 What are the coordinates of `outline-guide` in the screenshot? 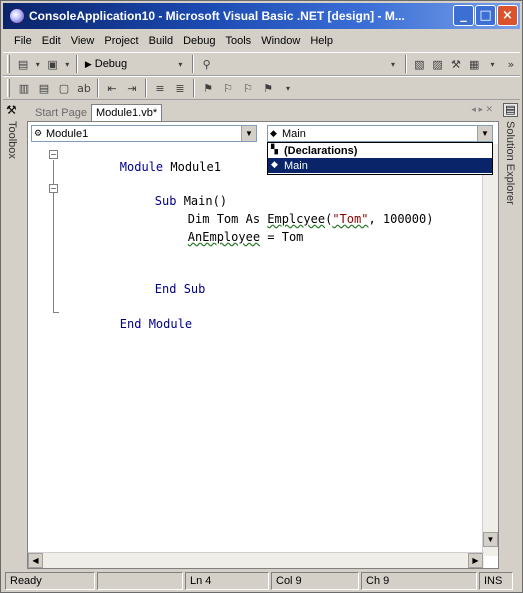 It's located at (53, 236).